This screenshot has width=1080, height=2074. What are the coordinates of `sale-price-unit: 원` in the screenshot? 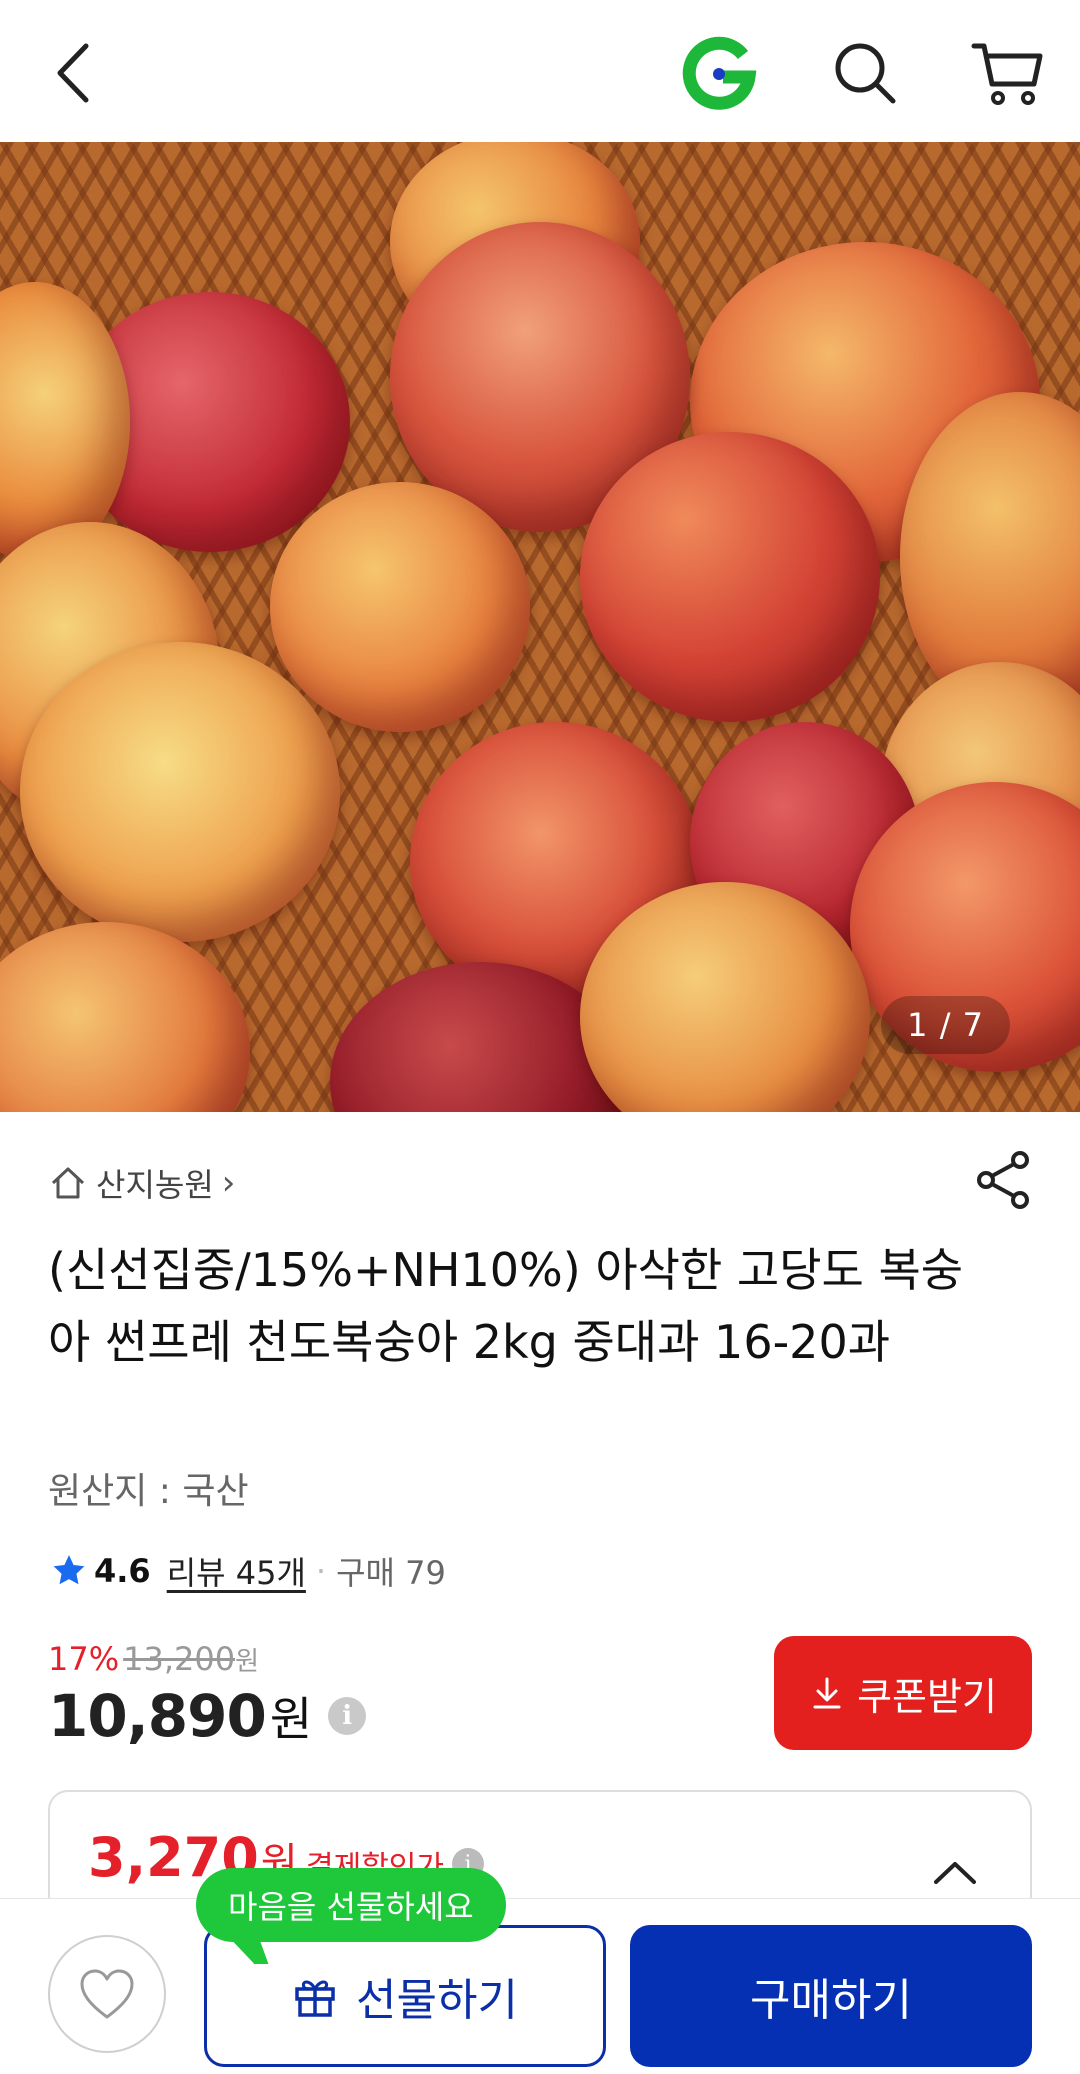 It's located at (291, 1719).